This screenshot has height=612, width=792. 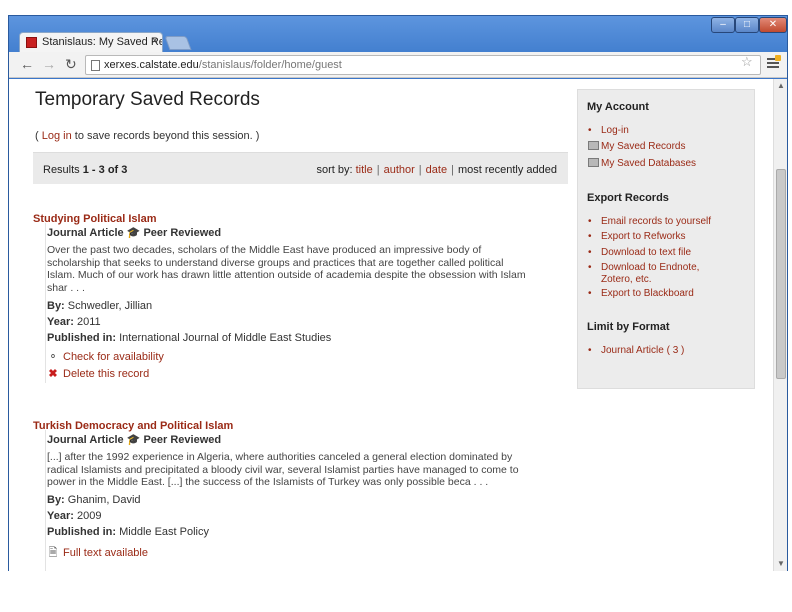 I want to click on full-text-link: Full text available, so click(x=105, y=553).